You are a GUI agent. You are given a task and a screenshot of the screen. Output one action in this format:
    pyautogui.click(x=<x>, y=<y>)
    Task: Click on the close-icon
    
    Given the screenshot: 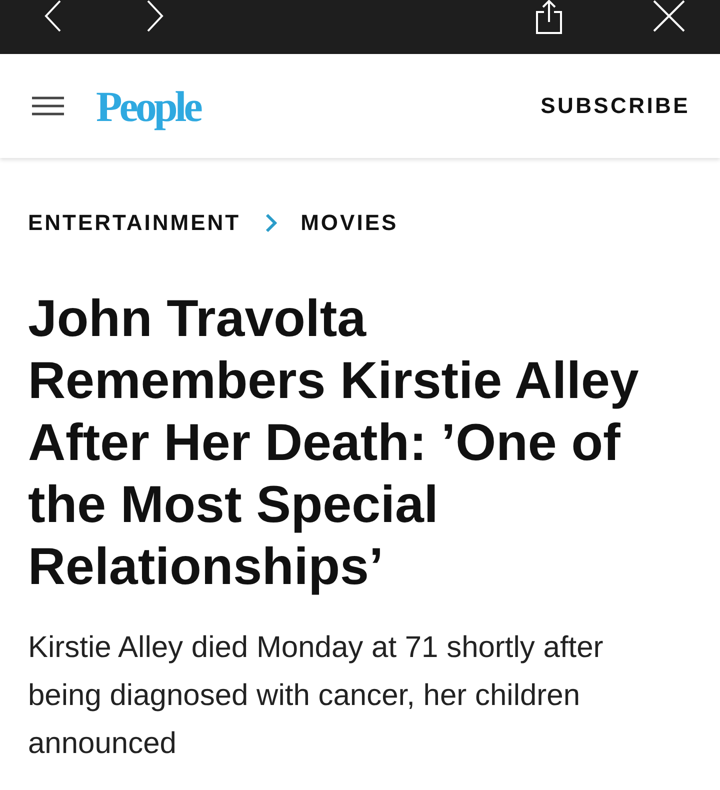 What is the action you would take?
    pyautogui.click(x=669, y=16)
    